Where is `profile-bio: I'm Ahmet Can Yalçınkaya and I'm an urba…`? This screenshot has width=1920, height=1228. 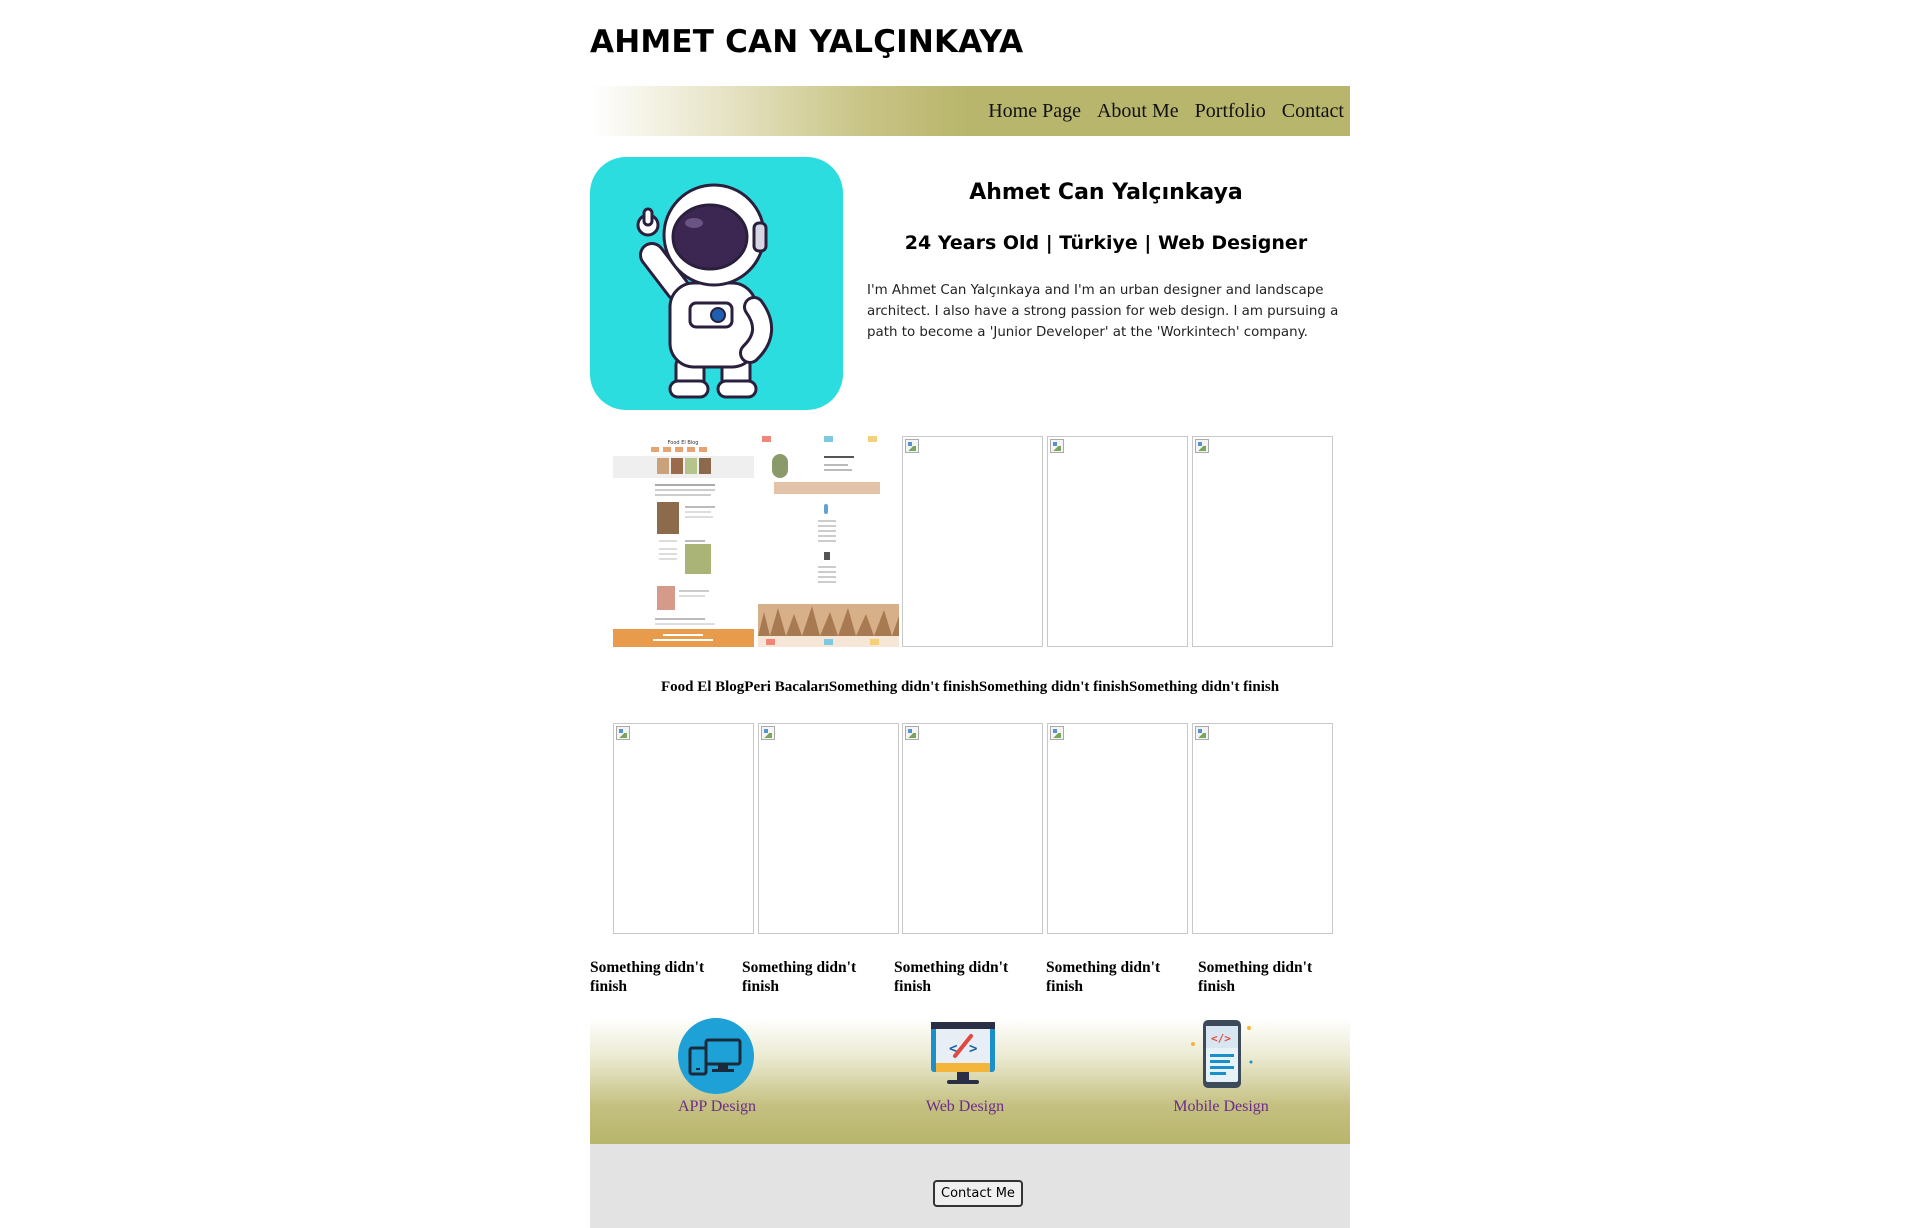
profile-bio: I'm Ahmet Can Yalçınkaya and I'm an urba… is located at coordinates (1103, 311).